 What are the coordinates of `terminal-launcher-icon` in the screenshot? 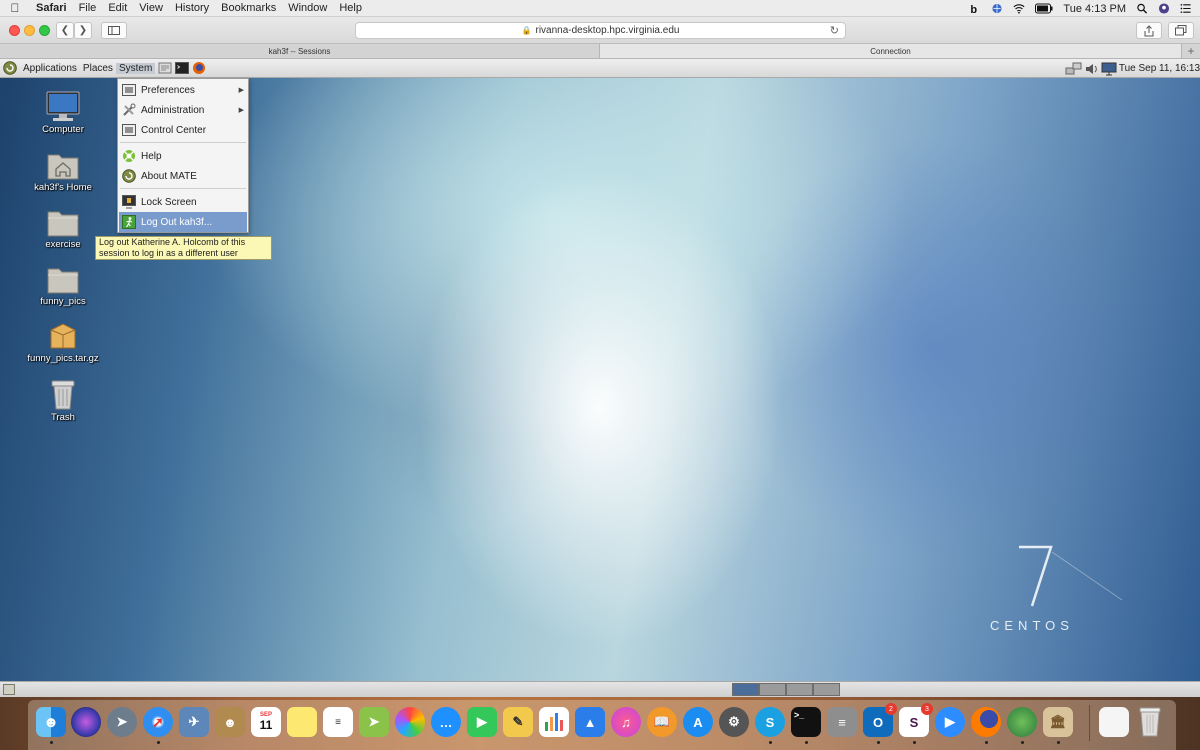 It's located at (182, 68).